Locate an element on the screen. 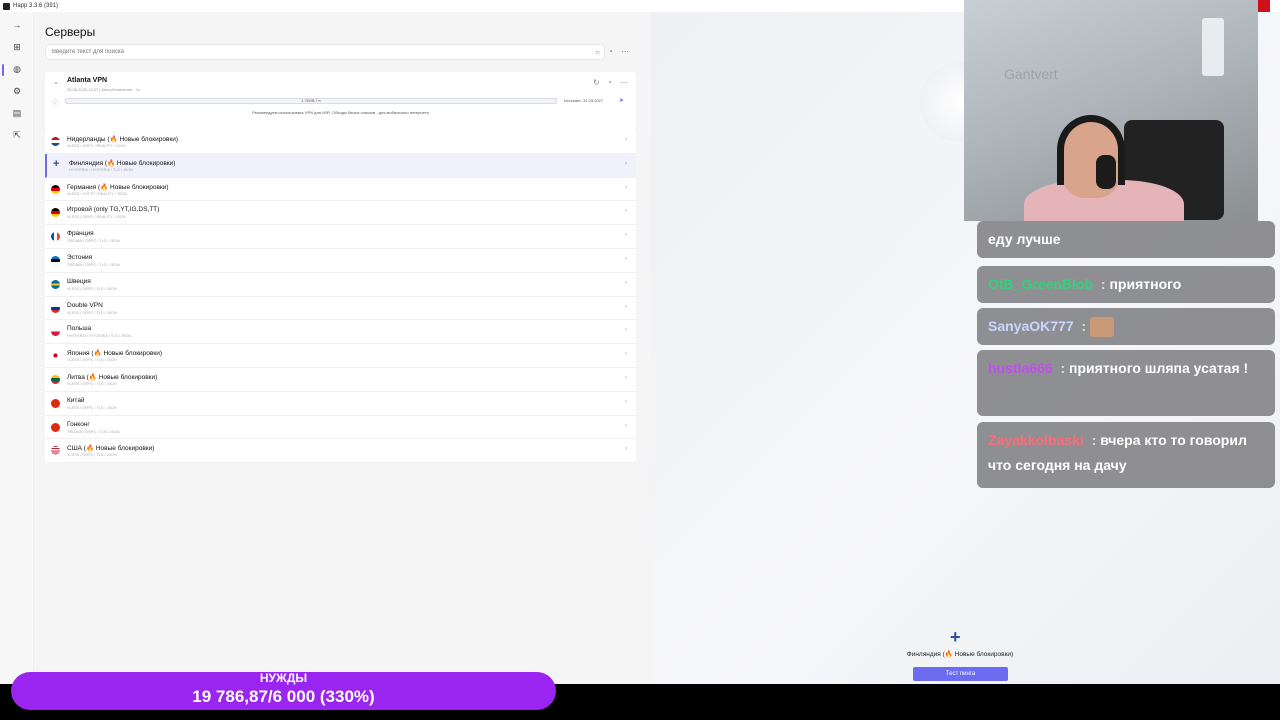 The width and height of the screenshot is (1280, 720). goal-title: НУЖДЫ is located at coordinates (283, 678).